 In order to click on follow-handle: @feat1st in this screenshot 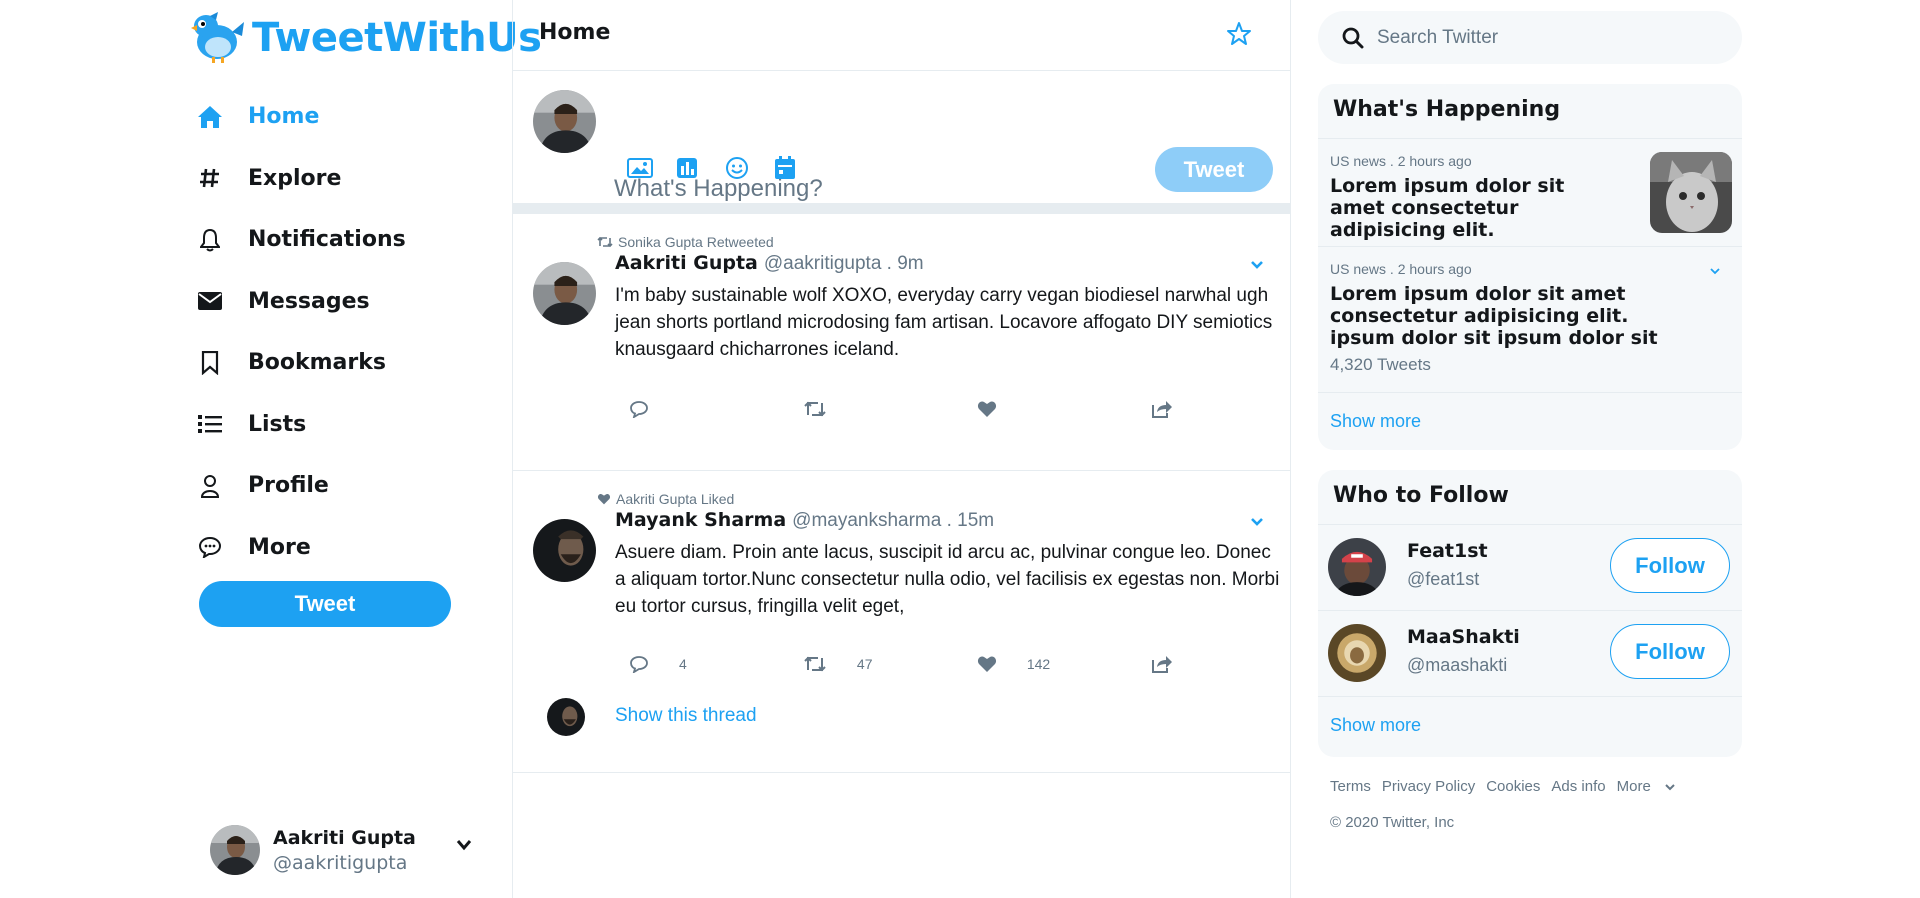, I will do `click(1443, 579)`.